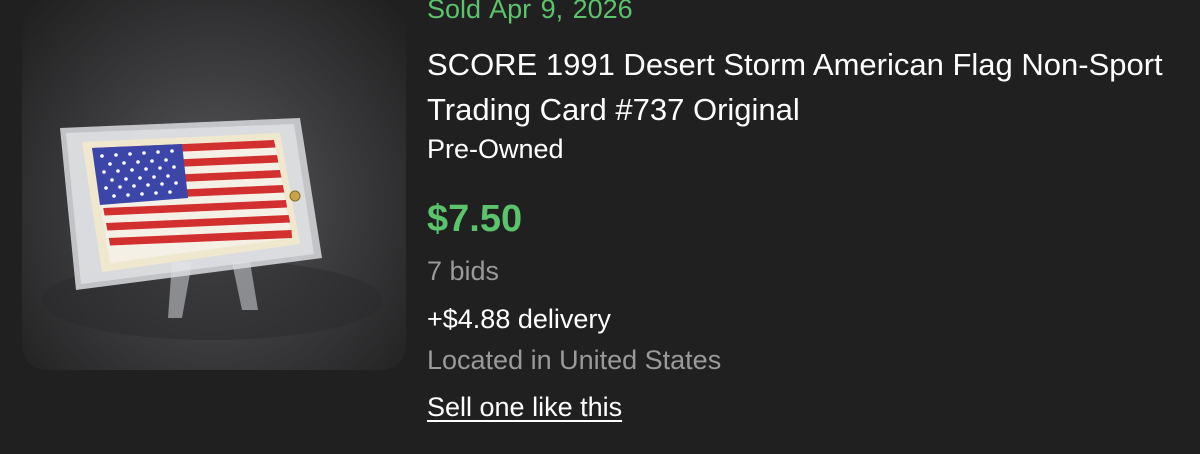  Describe the element at coordinates (495, 149) in the screenshot. I see `item-condition: Pre-Owned` at that location.